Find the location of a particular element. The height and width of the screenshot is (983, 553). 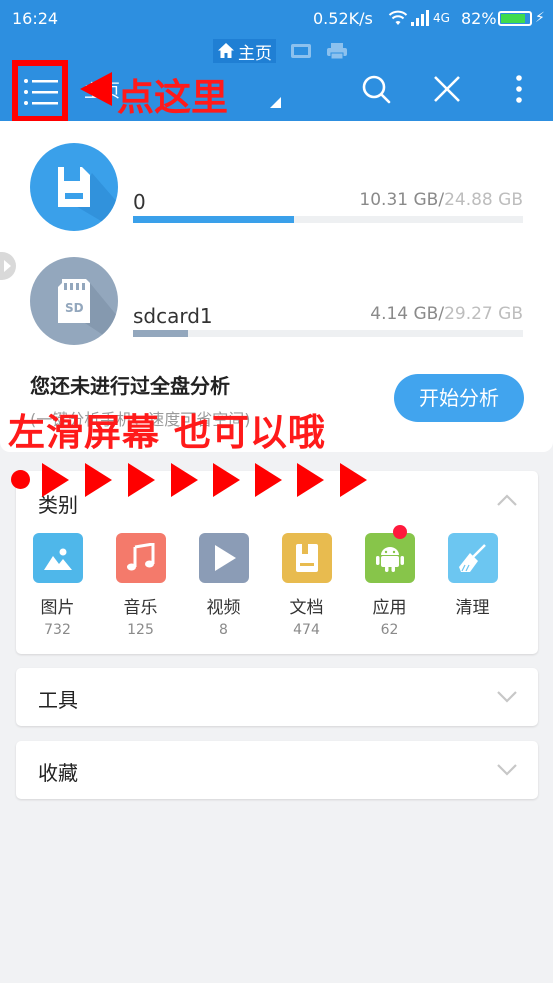

tab-home: 主页 is located at coordinates (244, 51).